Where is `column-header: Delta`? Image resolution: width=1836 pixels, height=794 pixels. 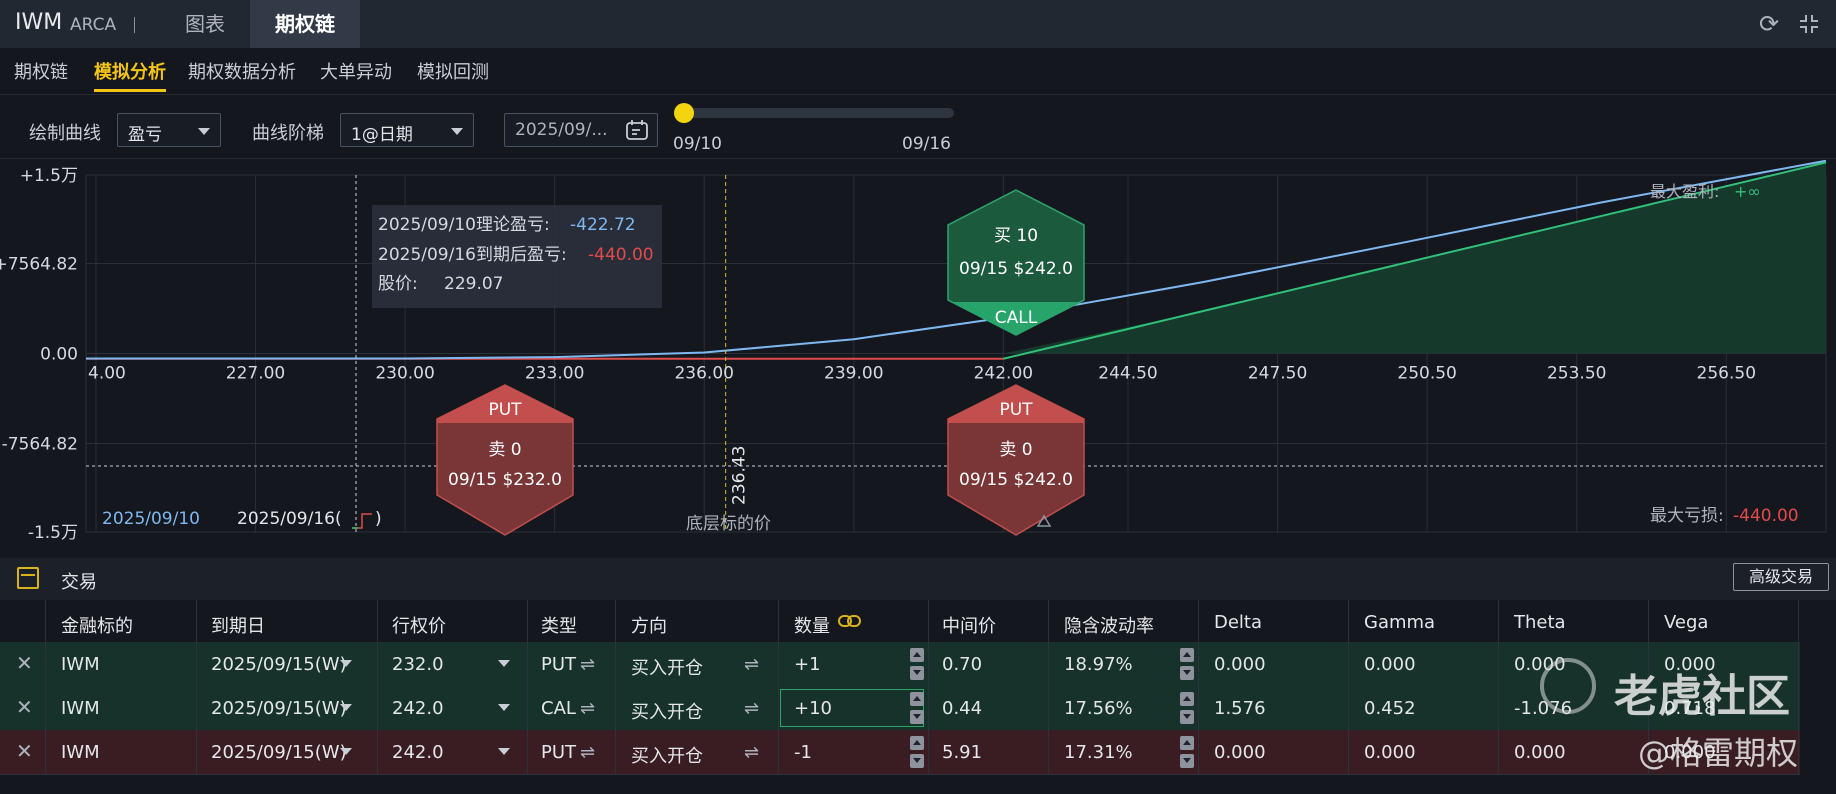
column-header: Delta is located at coordinates (1238, 622).